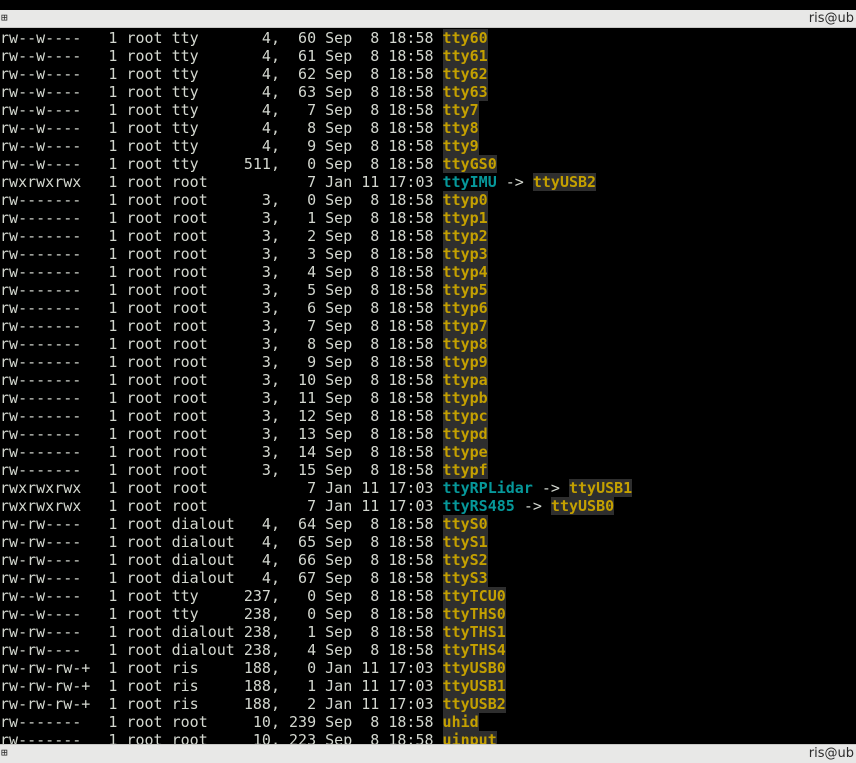  I want to click on device-name: ttyp5, so click(465, 290).